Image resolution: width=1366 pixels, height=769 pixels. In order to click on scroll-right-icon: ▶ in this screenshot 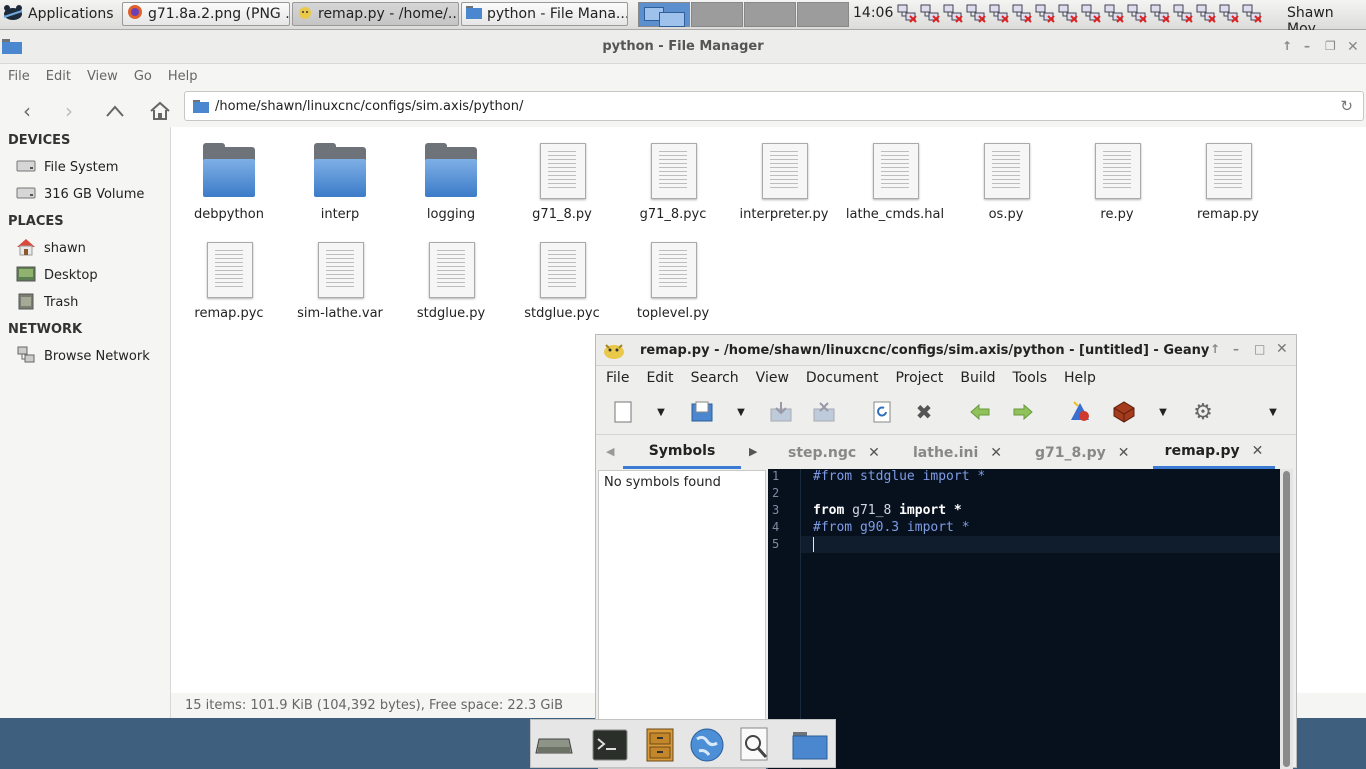, I will do `click(753, 451)`.